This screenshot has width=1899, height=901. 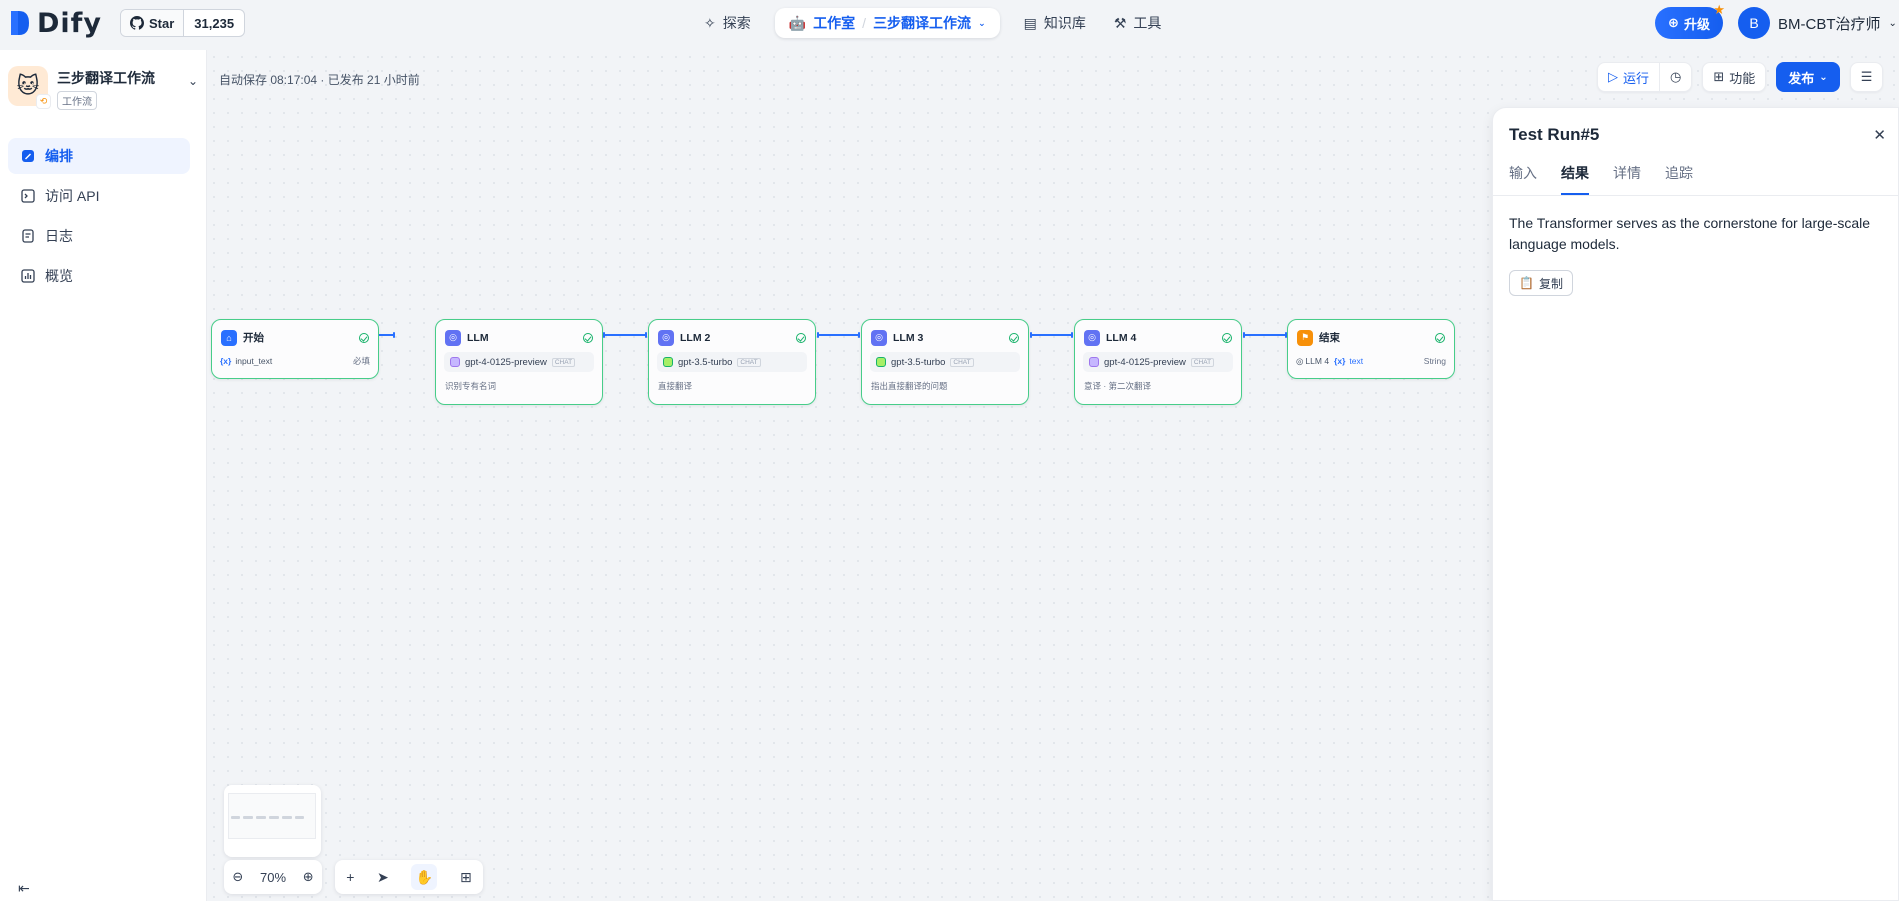 What do you see at coordinates (59, 236) in the screenshot?
I see `sidebar-item-label: 日志` at bounding box center [59, 236].